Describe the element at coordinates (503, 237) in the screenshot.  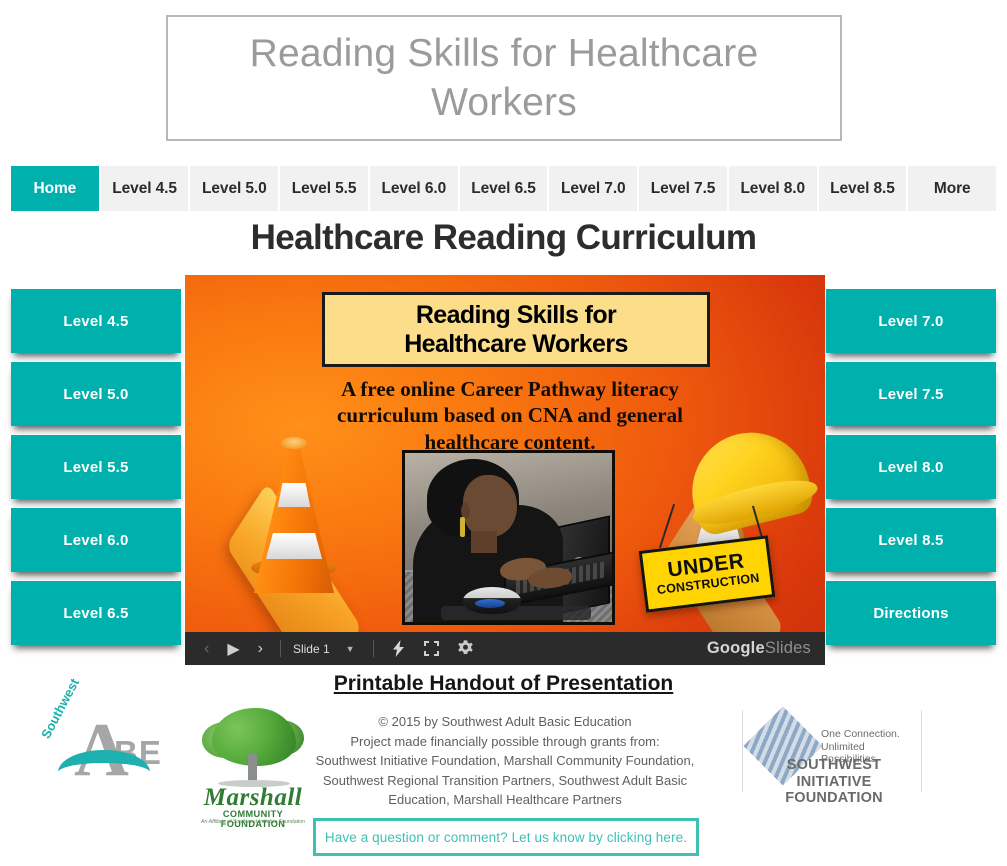
I see `page-title: Healthcare Reading Curriculum` at that location.